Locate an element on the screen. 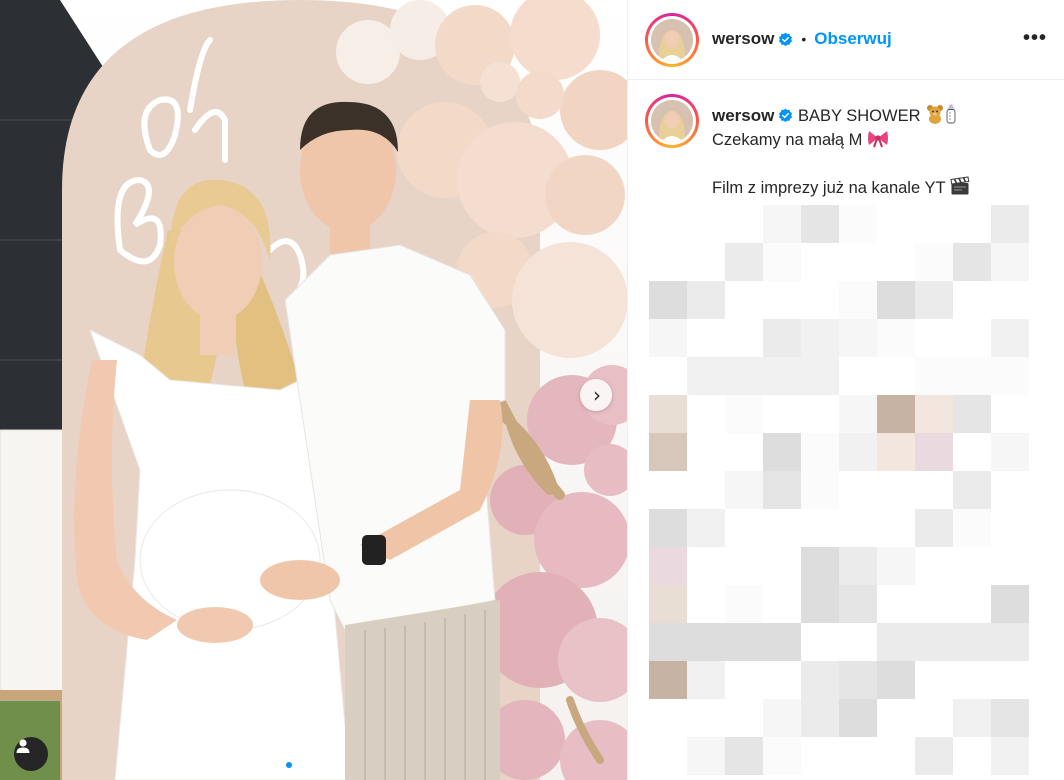 The image size is (1064, 780). chevron-right-icon: › is located at coordinates (597, 395).